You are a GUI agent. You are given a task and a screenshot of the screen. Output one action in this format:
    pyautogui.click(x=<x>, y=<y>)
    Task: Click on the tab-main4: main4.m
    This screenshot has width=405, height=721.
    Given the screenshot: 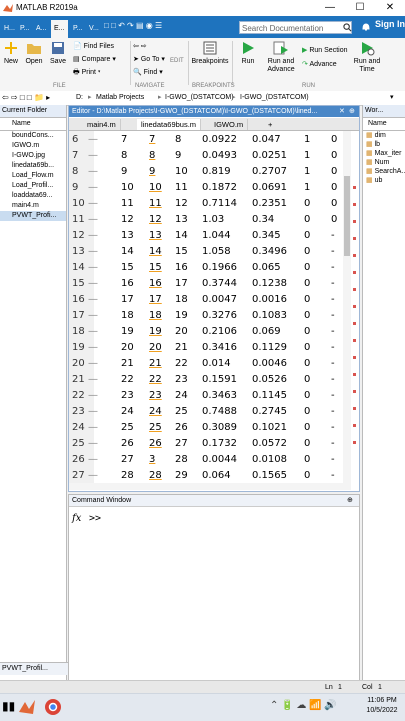 What is the action you would take?
    pyautogui.click(x=102, y=124)
    